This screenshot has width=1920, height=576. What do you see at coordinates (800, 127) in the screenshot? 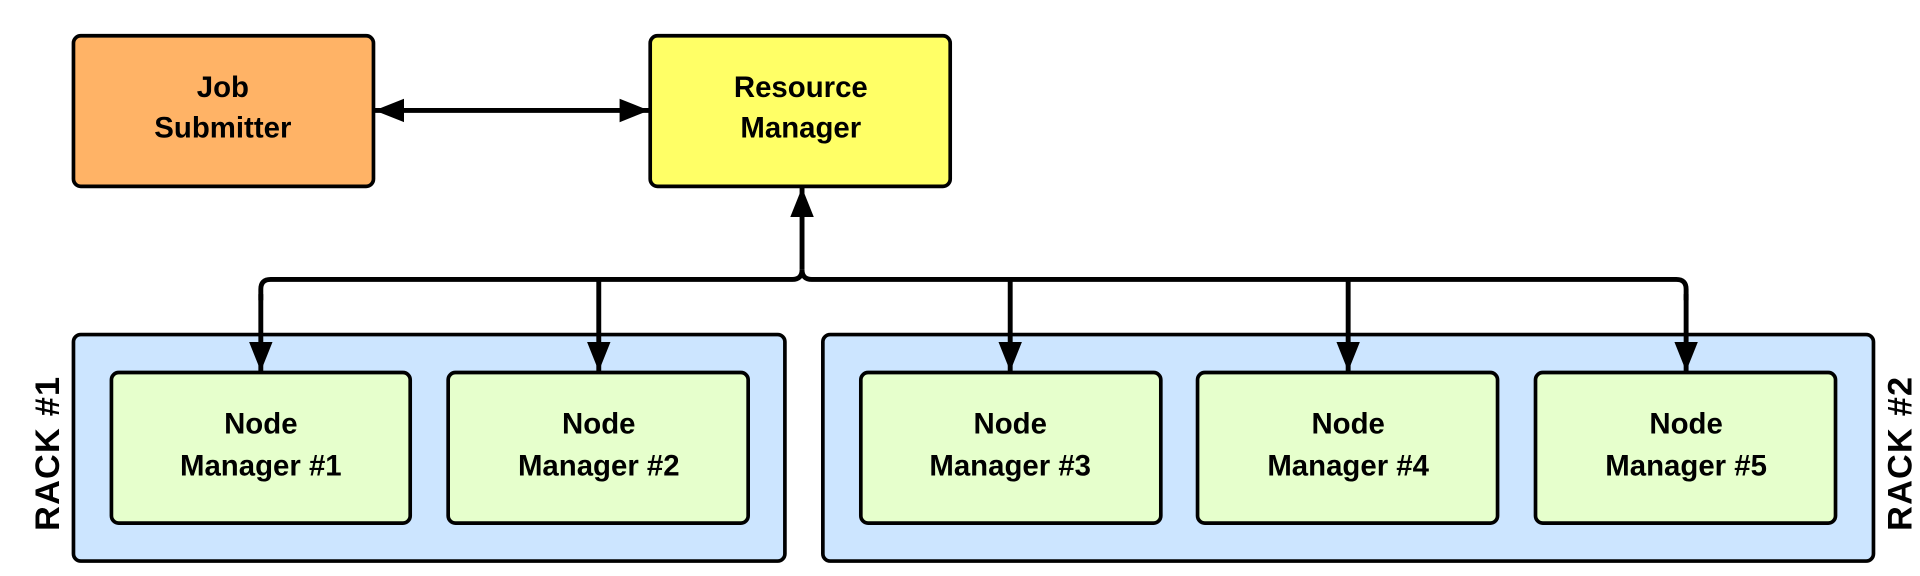
I see `resource-manager-line2: Manager` at bounding box center [800, 127].